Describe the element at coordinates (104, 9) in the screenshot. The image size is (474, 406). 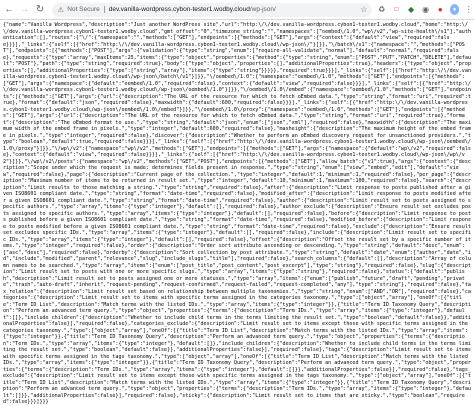
I see `separator` at that location.